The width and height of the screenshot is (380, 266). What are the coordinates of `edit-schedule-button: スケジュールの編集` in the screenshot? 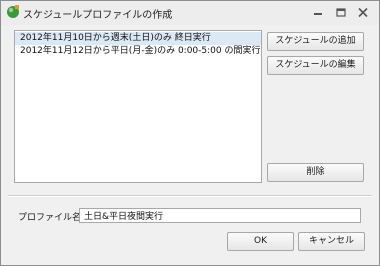 It's located at (315, 65).